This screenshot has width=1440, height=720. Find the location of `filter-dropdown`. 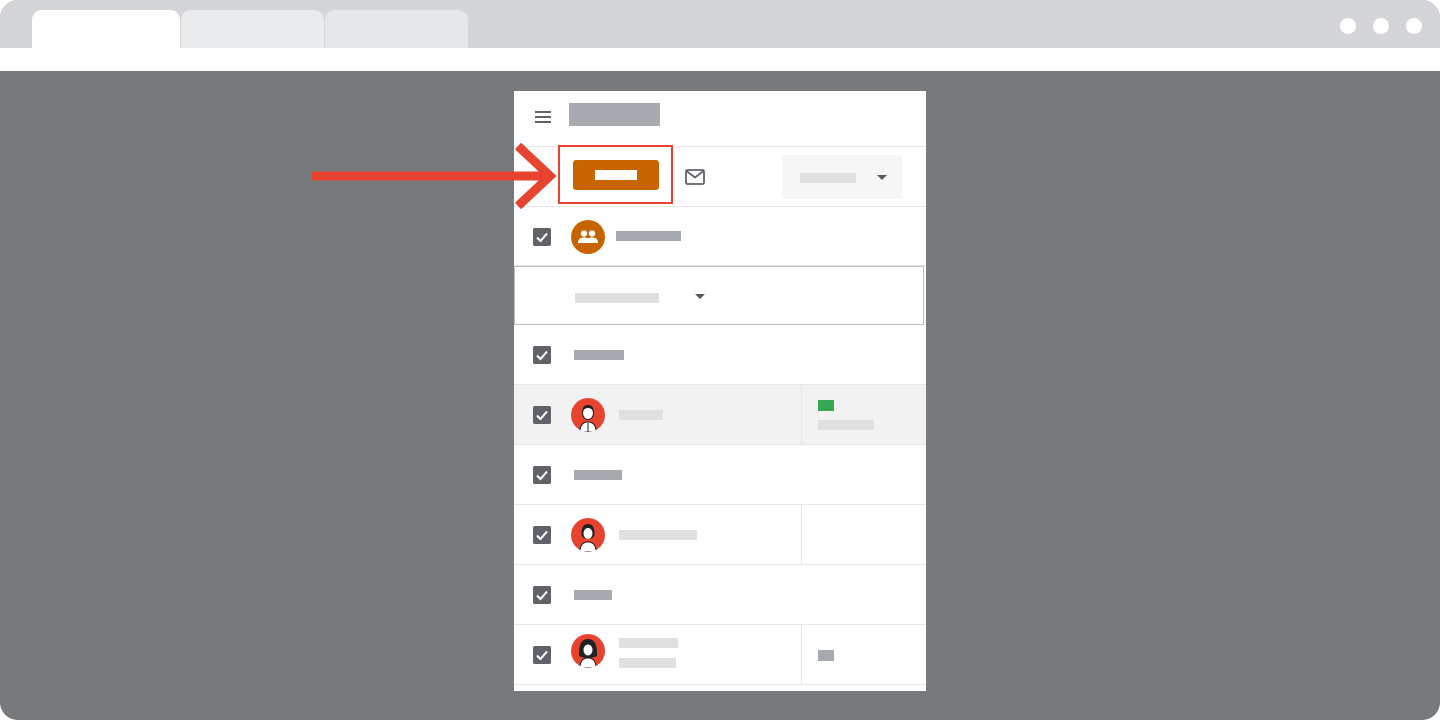

filter-dropdown is located at coordinates (719, 295).